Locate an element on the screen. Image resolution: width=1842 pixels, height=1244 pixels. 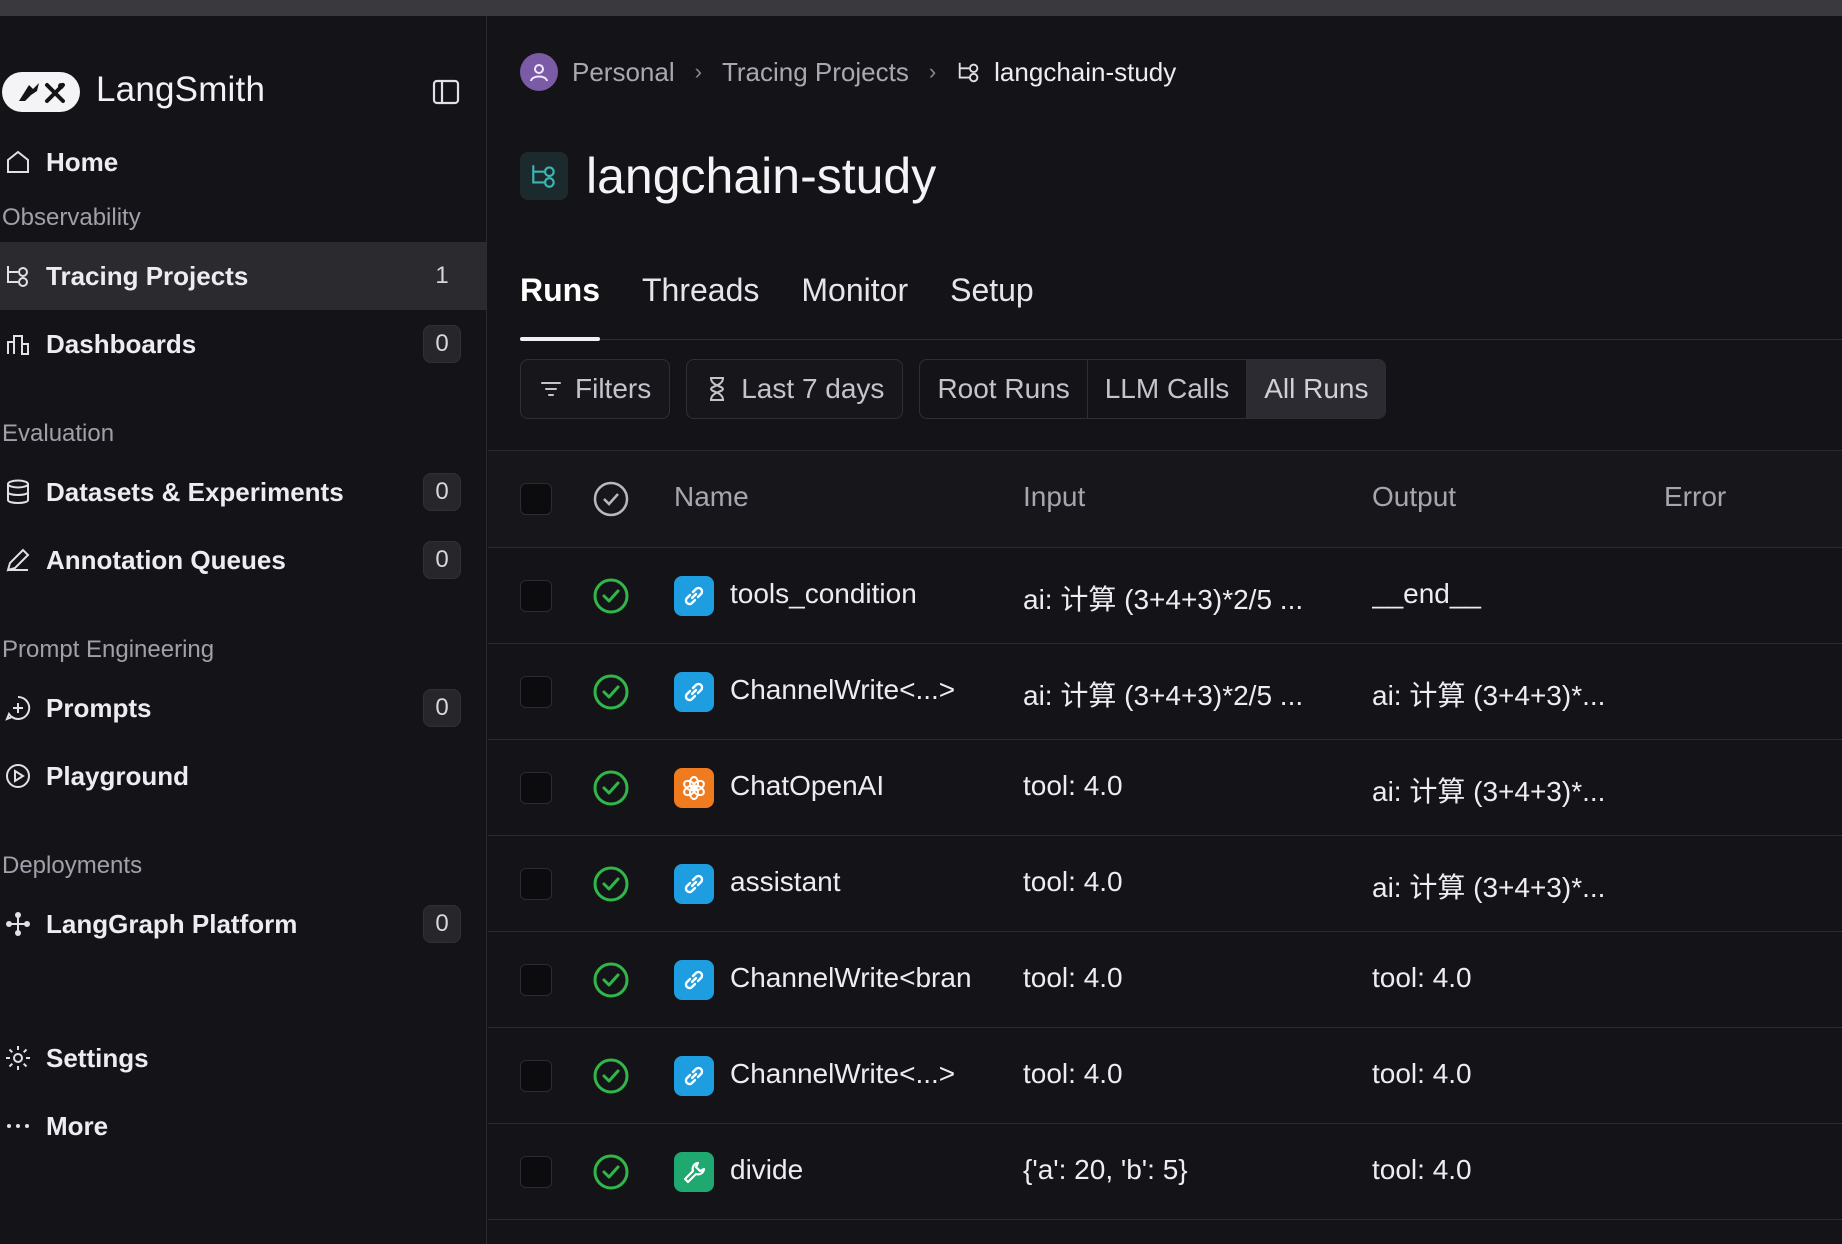
tab-setup: Setup is located at coordinates (992, 296).